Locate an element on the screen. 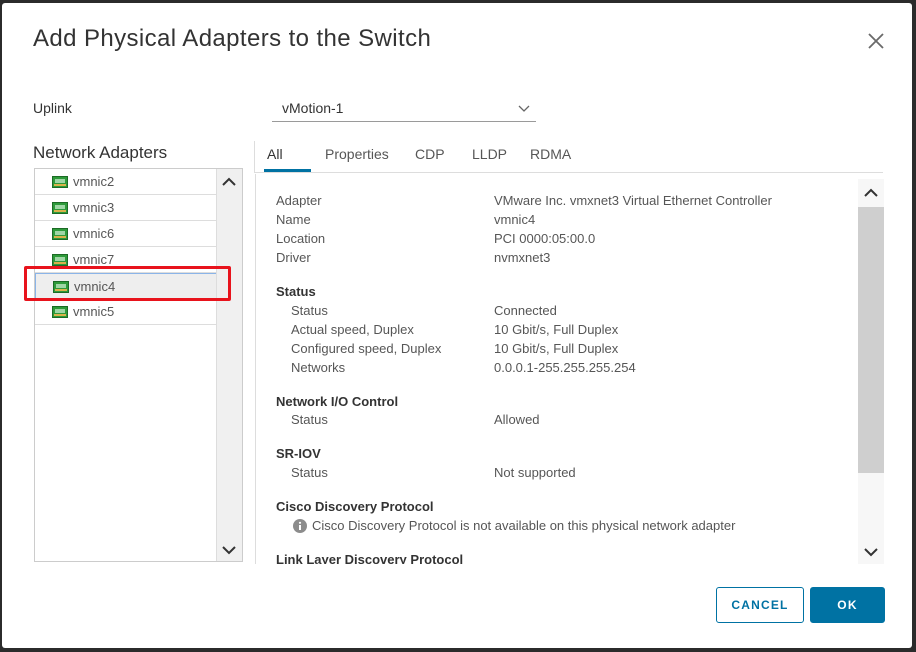  list-item-label: vmnic3 is located at coordinates (94, 207).